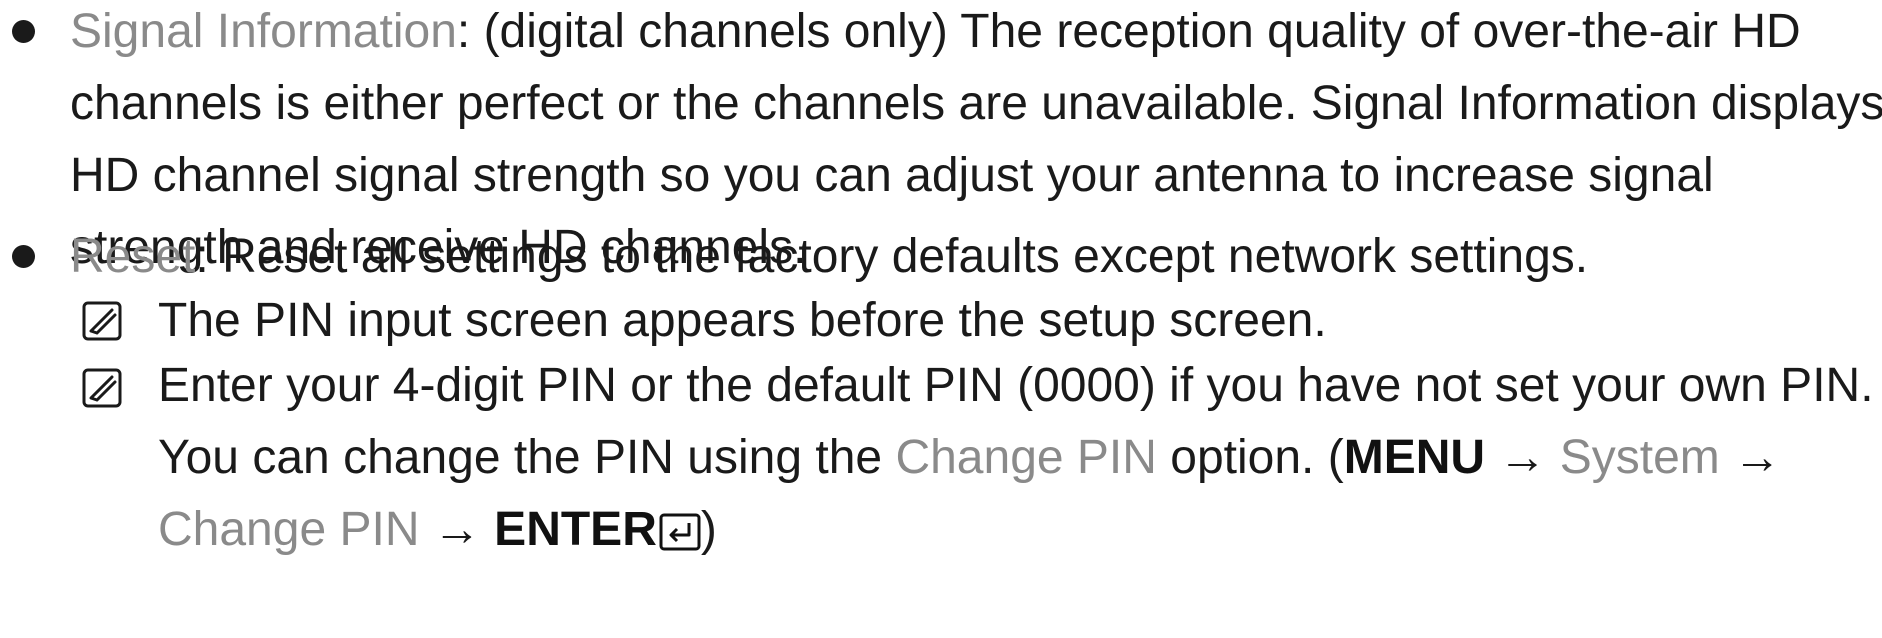 This screenshot has width=1882, height=638. What do you see at coordinates (708, 529) in the screenshot?
I see `note-text-part: )` at bounding box center [708, 529].